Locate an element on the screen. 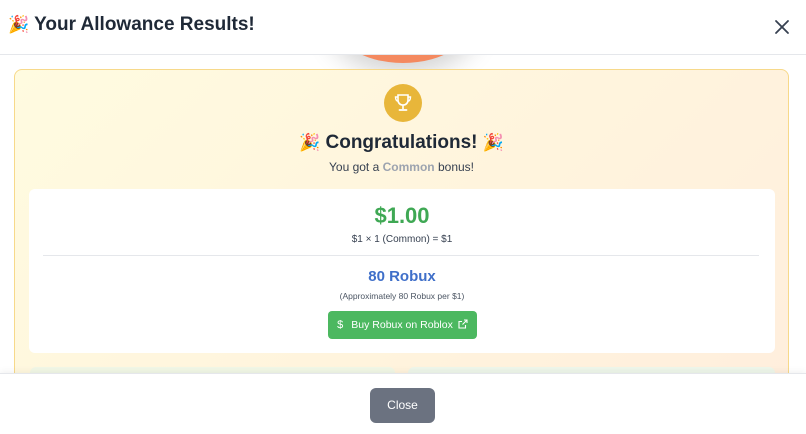  robux-amount: 80 Robux is located at coordinates (402, 276).